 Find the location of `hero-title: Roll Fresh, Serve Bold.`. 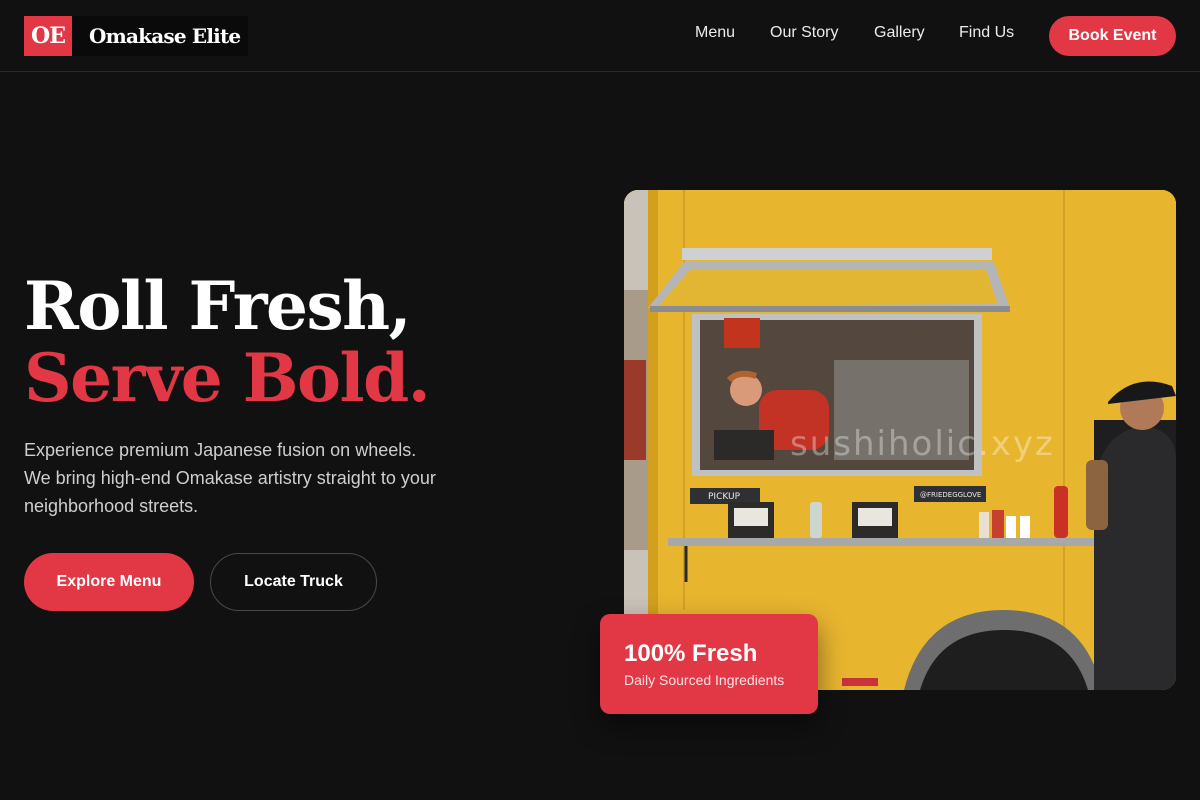

hero-title: Roll Fresh, Serve Bold. is located at coordinates (227, 342).